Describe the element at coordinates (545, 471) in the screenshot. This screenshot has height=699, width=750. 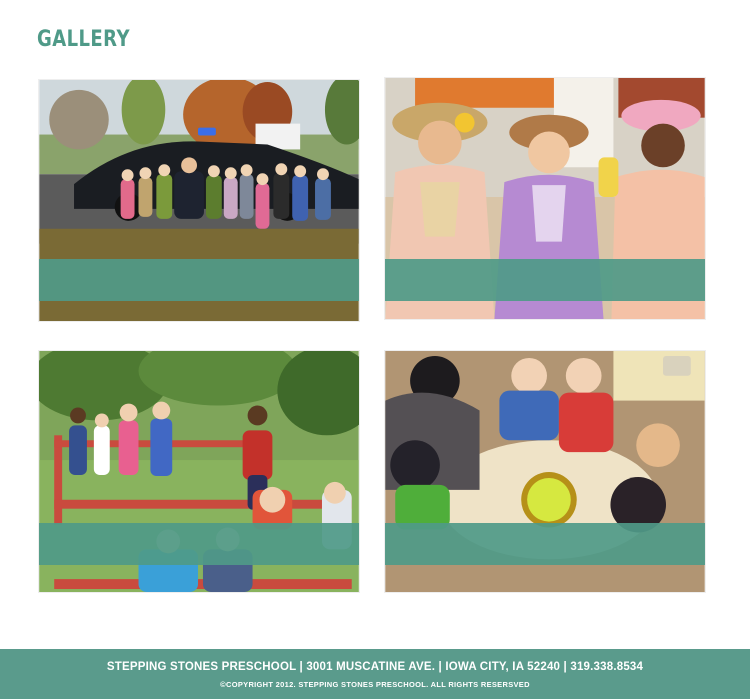
I see `gallery-tile-classroom` at that location.